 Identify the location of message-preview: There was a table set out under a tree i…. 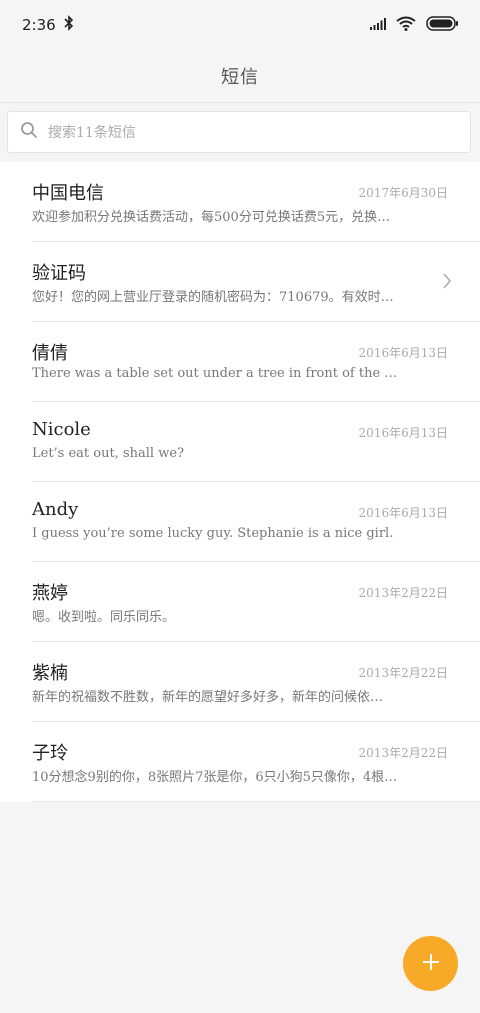
(215, 373).